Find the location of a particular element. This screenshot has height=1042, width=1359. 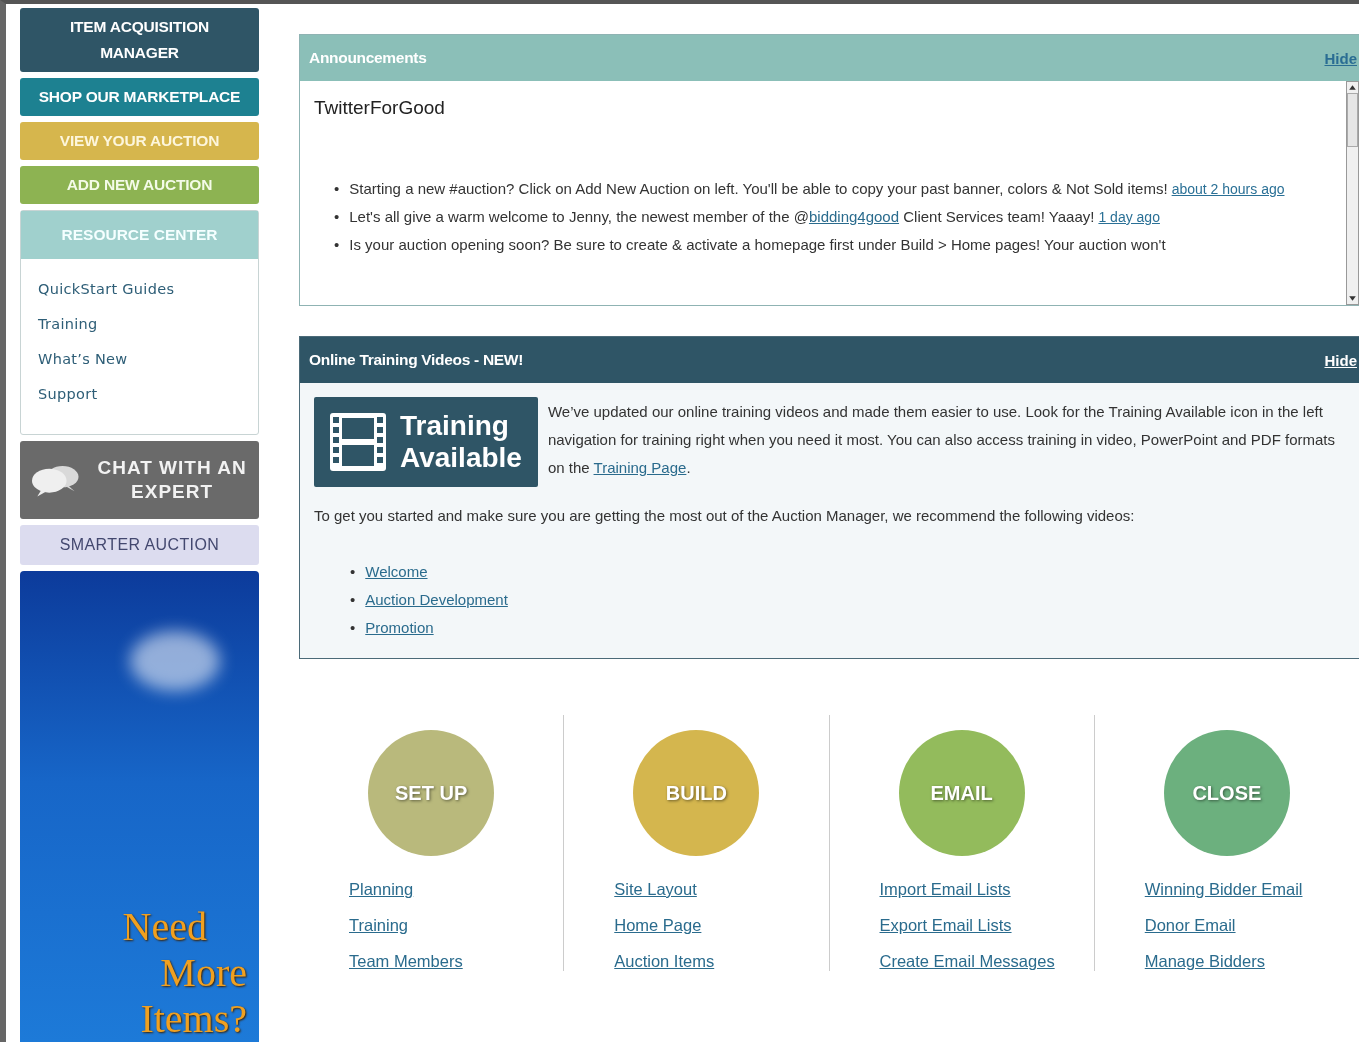

training-page-link: Training Page is located at coordinates (640, 467).